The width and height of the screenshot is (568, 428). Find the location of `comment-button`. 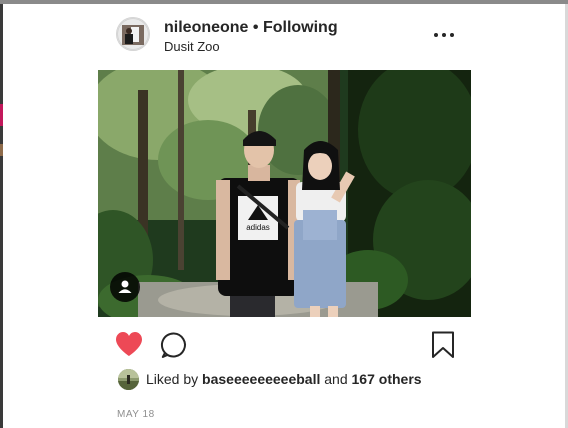

comment-button is located at coordinates (174, 345).